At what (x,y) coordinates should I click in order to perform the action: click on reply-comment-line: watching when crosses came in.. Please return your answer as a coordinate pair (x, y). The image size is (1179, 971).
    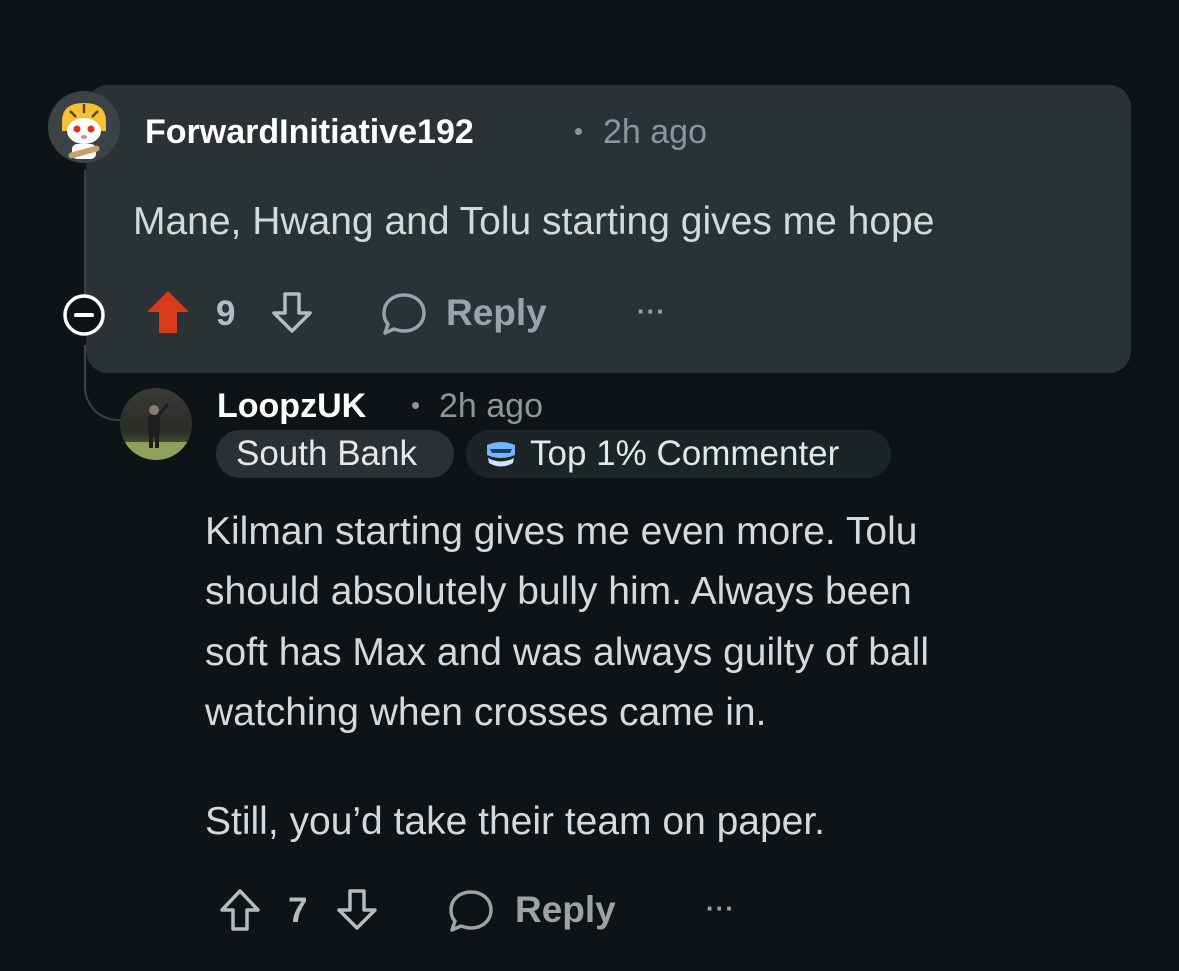
    Looking at the image, I should click on (486, 712).